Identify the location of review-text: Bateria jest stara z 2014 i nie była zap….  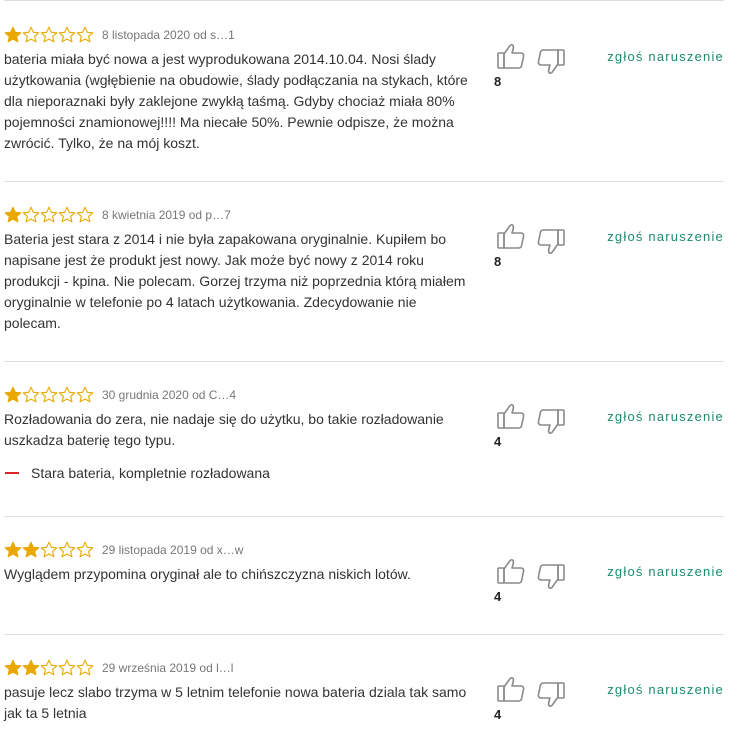
(235, 281).